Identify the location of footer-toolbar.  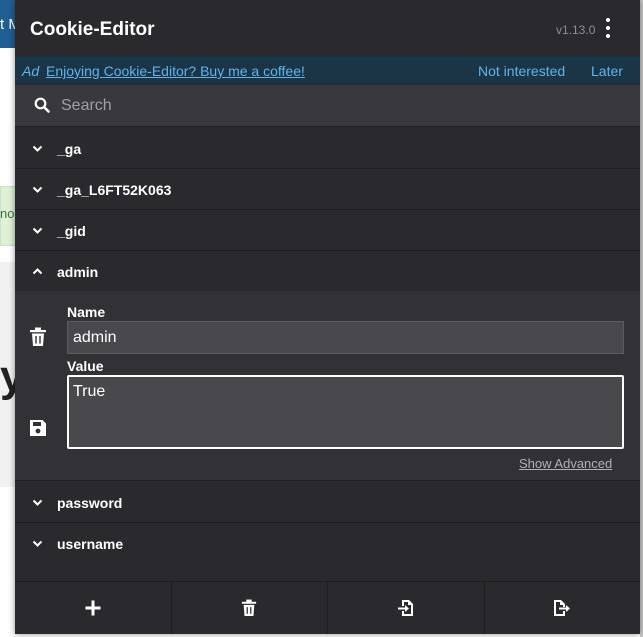
(327, 607).